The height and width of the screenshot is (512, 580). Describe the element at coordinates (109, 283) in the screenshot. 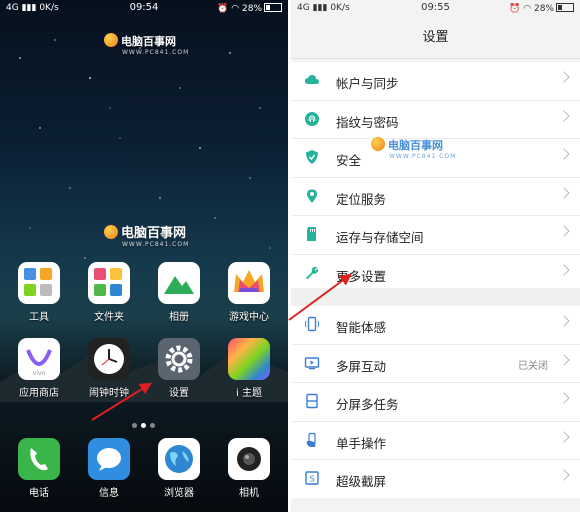

I see `folder-icon` at that location.